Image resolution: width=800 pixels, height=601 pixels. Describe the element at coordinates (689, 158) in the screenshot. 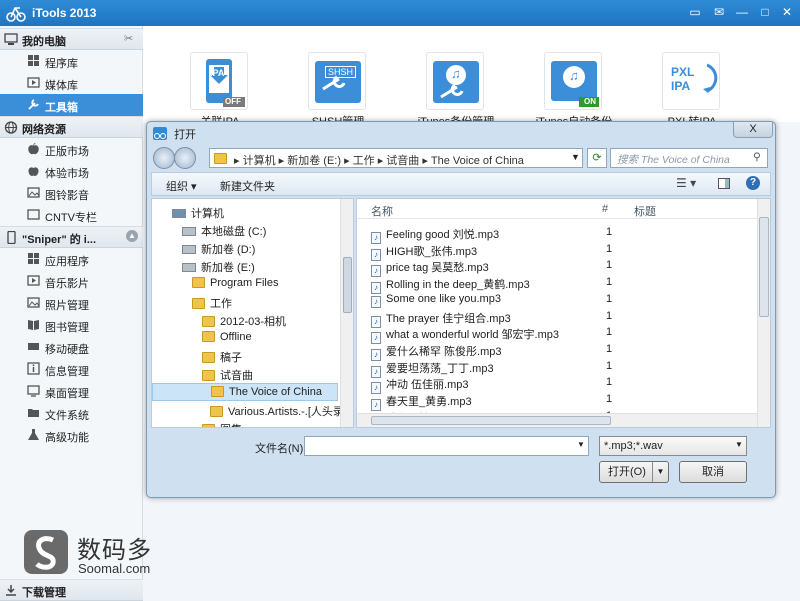

I see `search-input: 搜索 The Voice of China ⚲` at that location.